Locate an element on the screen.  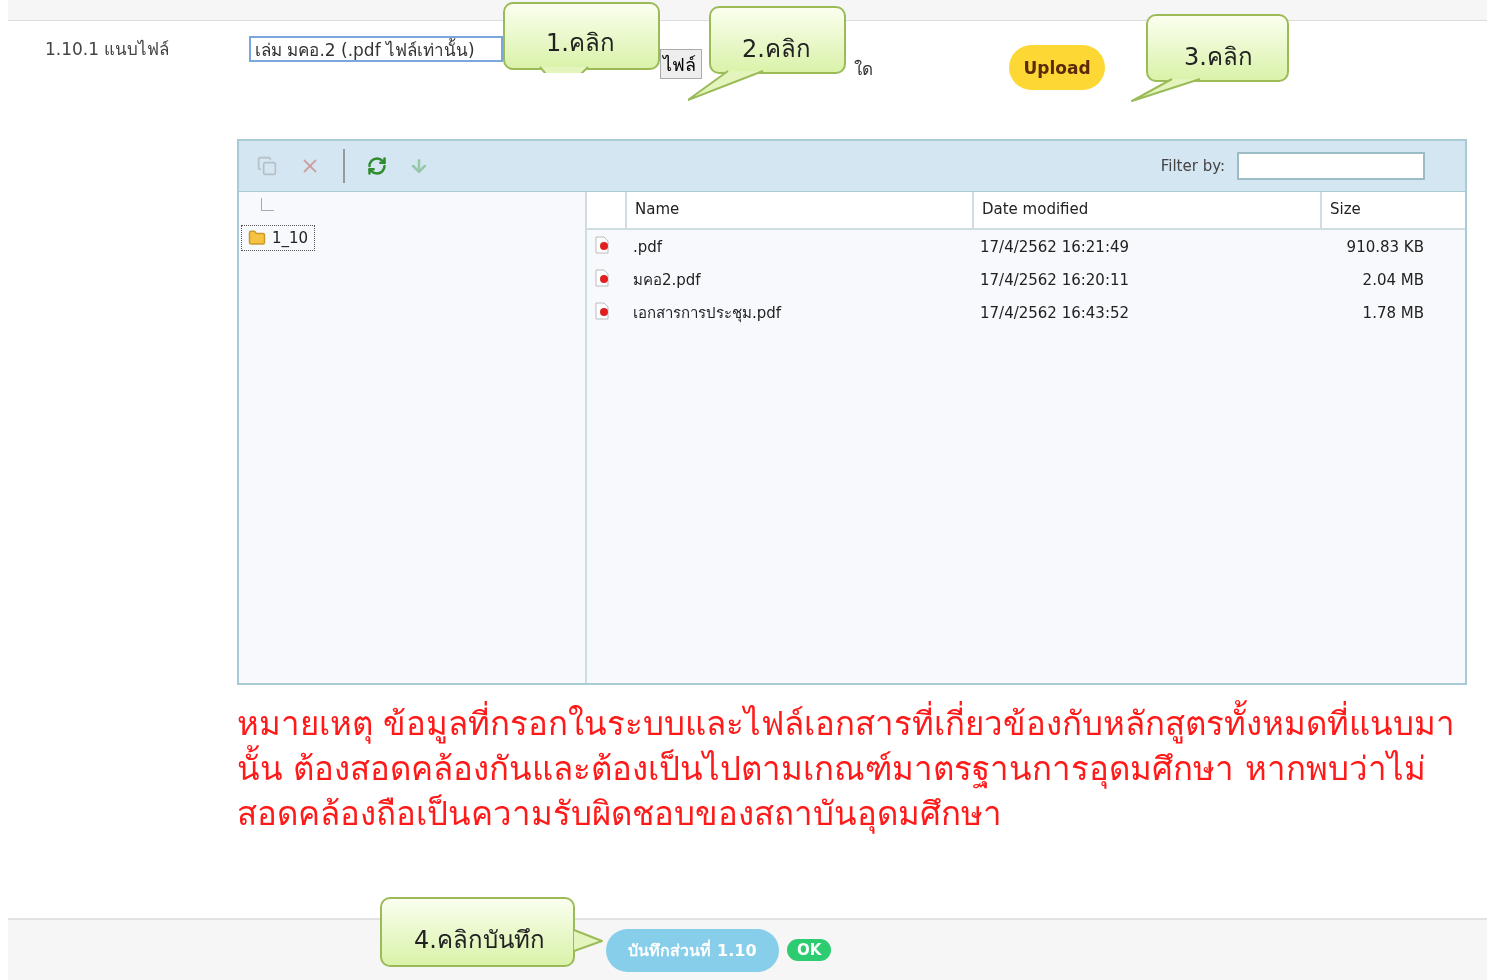
upload-button: Upload is located at coordinates (1057, 67).